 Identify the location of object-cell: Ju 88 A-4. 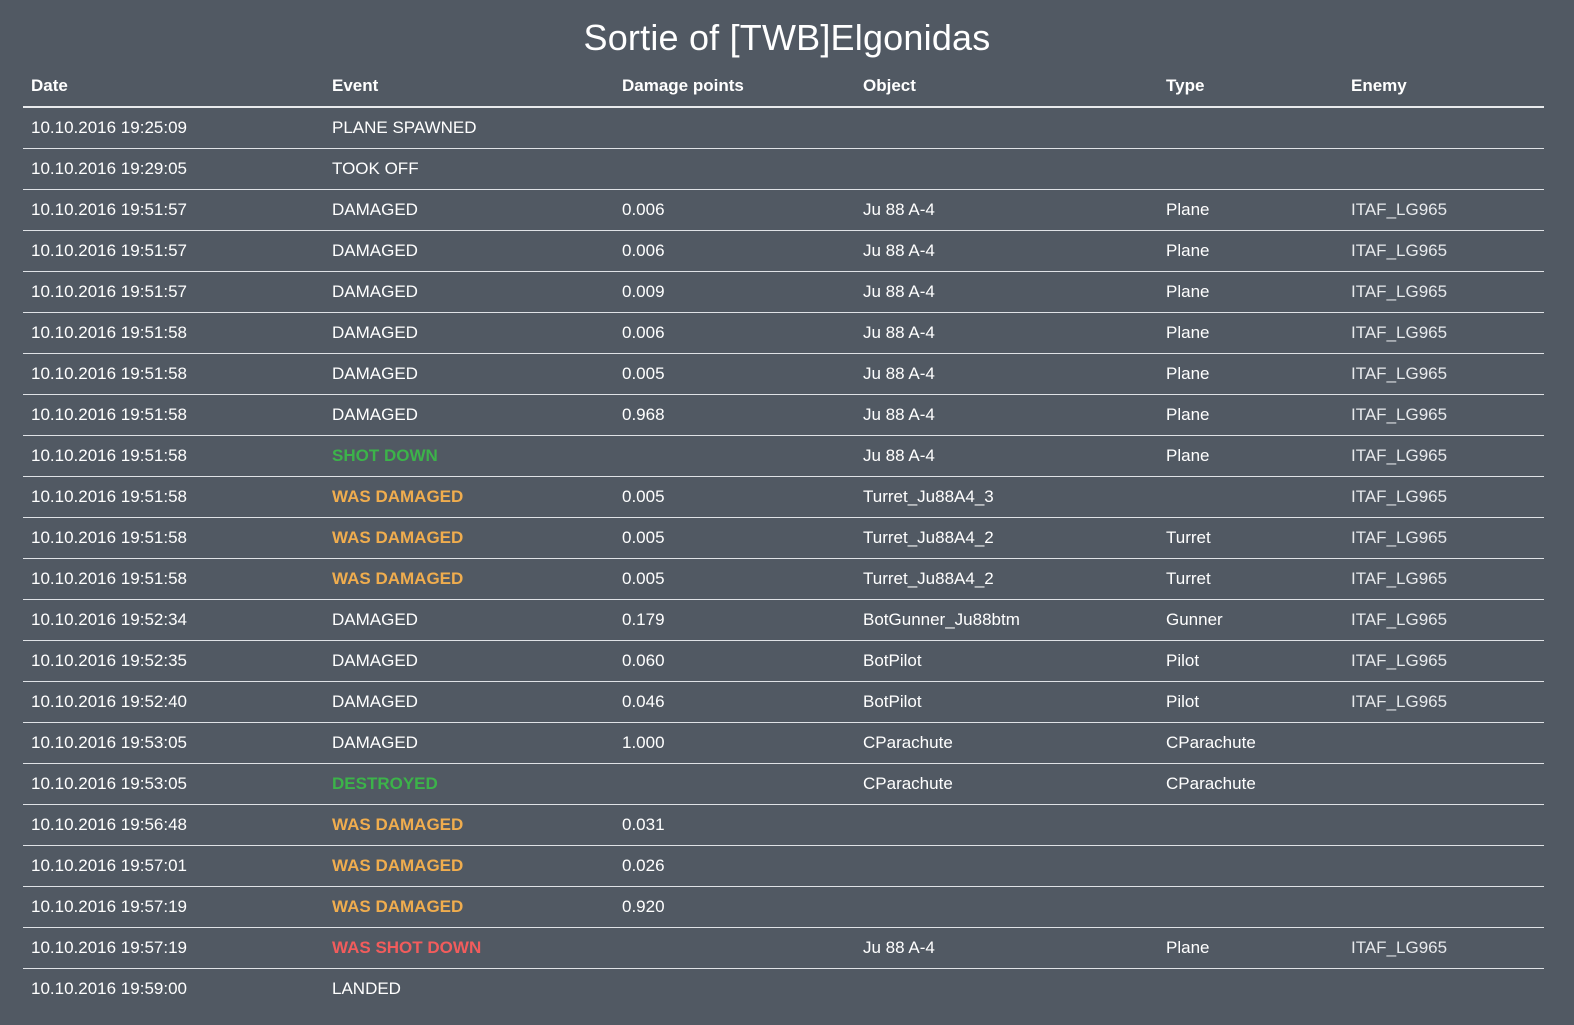
(1006, 292).